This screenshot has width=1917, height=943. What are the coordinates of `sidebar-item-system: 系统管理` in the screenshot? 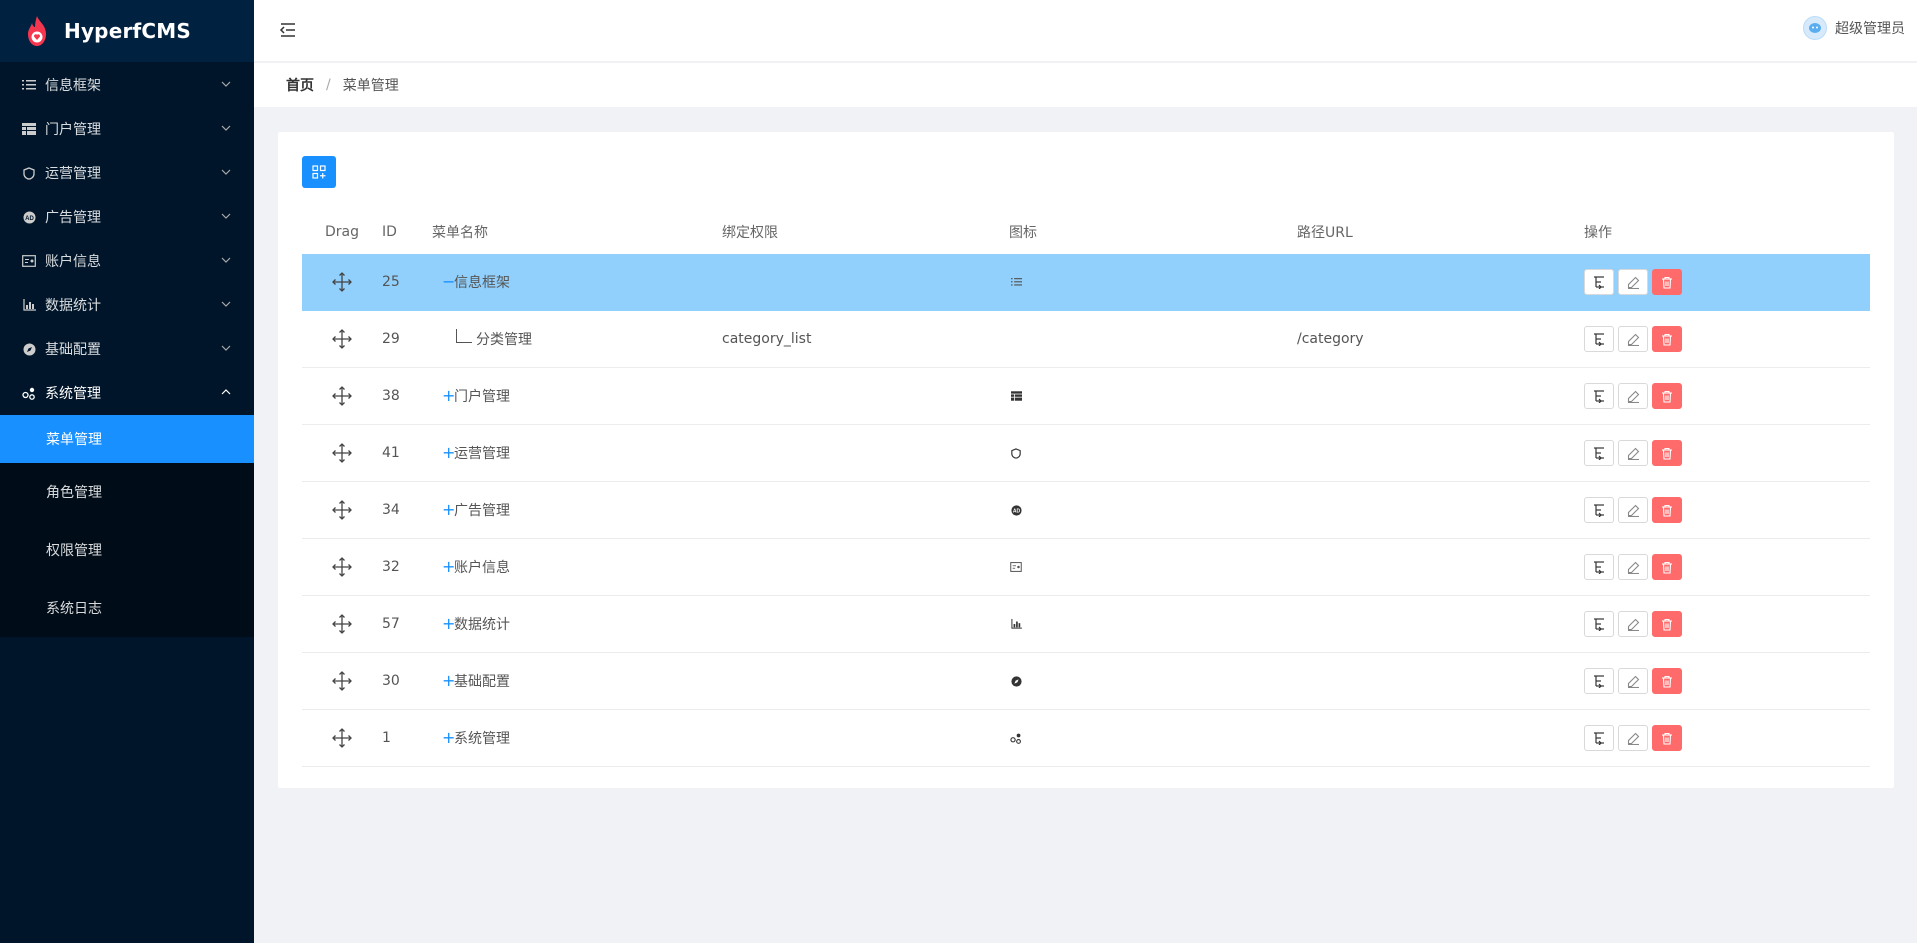 It's located at (127, 393).